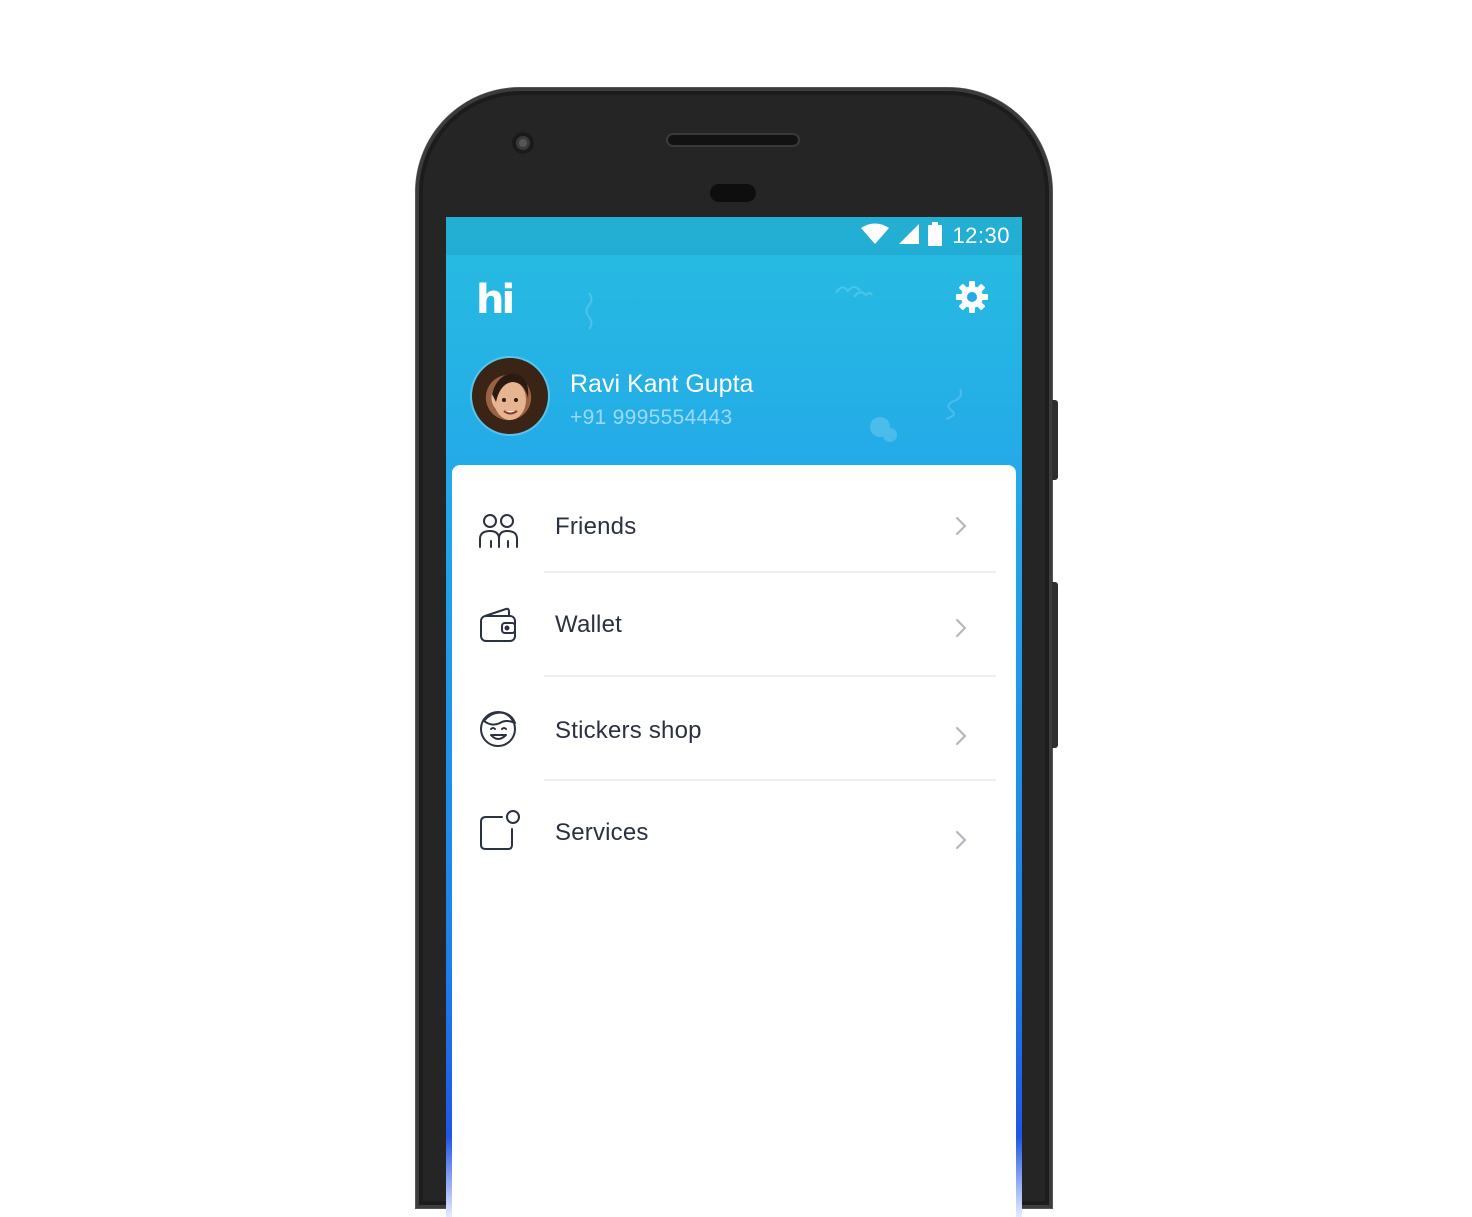  I want to click on avatar-face, so click(510, 396).